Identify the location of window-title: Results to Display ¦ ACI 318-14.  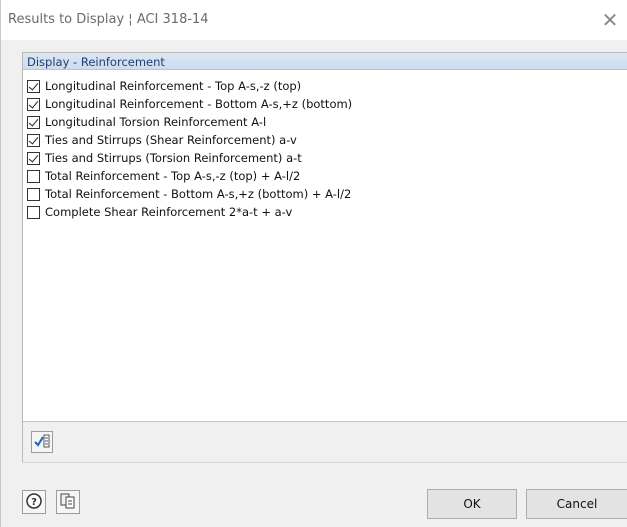
(108, 19).